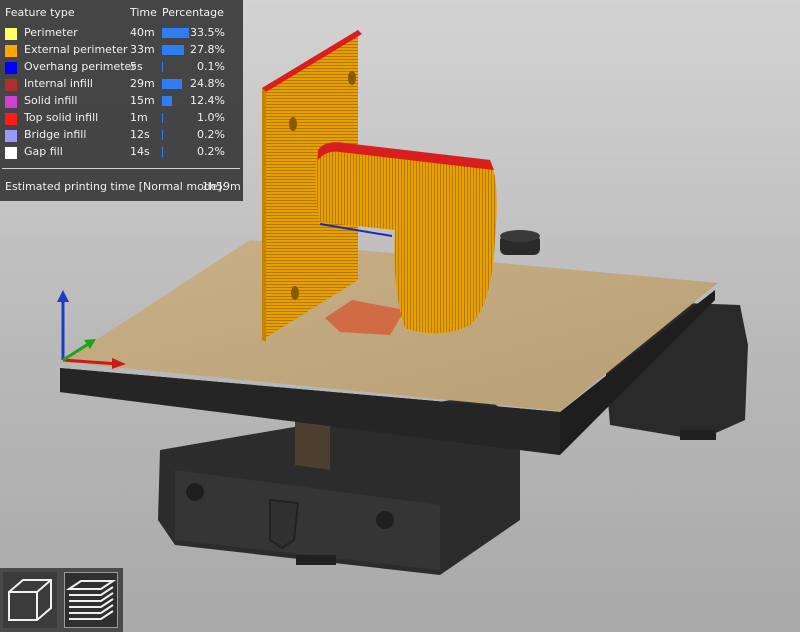  Describe the element at coordinates (40, 12) in the screenshot. I see `header-feature-type: Feature type` at that location.